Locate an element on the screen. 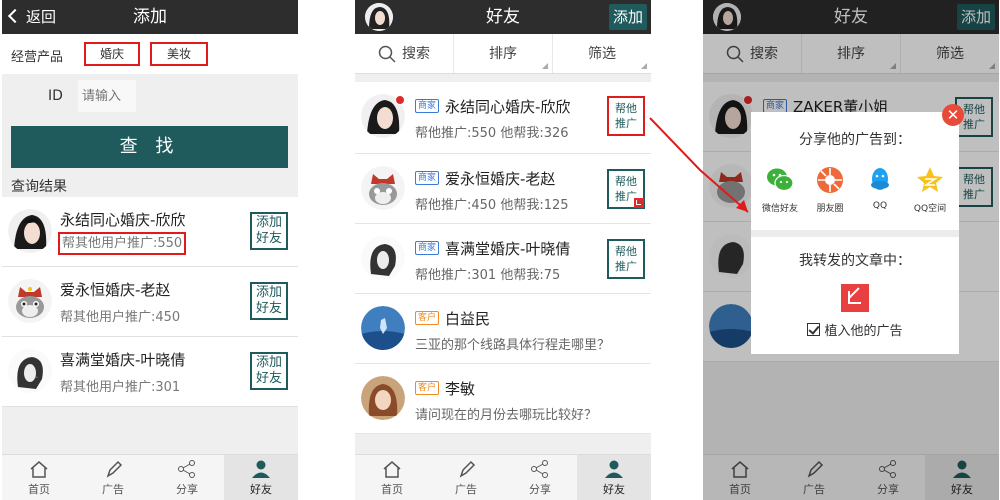 The height and width of the screenshot is (500, 1000). item-name: 爱永恒婚庆-老赵 is located at coordinates (115, 290).